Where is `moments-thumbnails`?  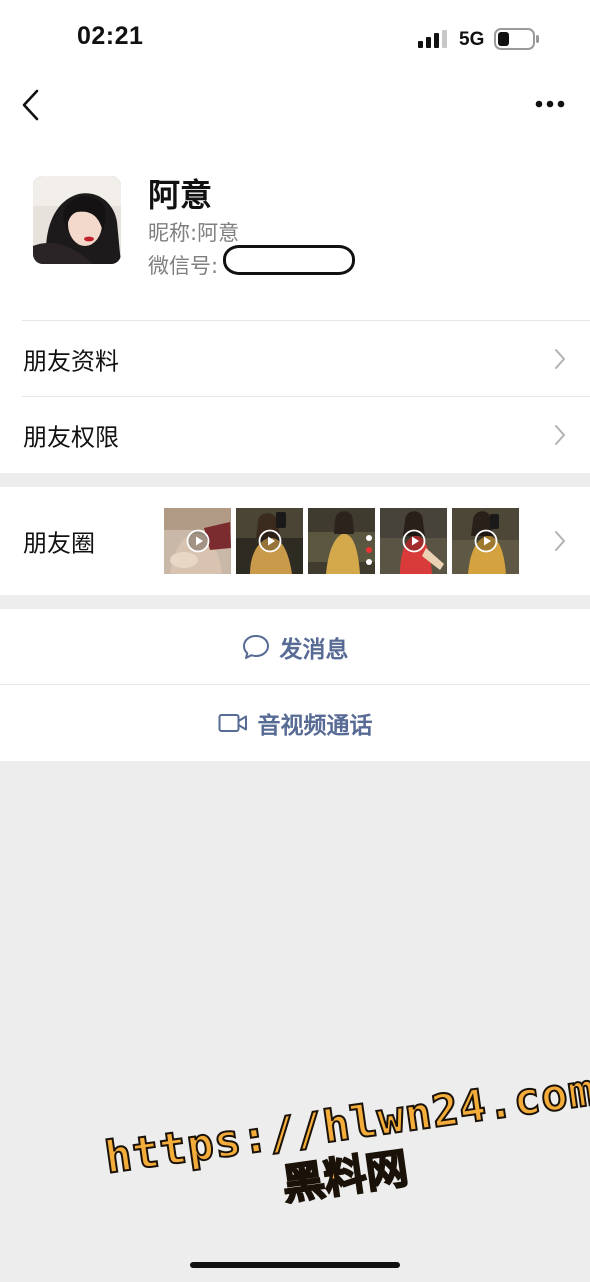 moments-thumbnails is located at coordinates (341, 541).